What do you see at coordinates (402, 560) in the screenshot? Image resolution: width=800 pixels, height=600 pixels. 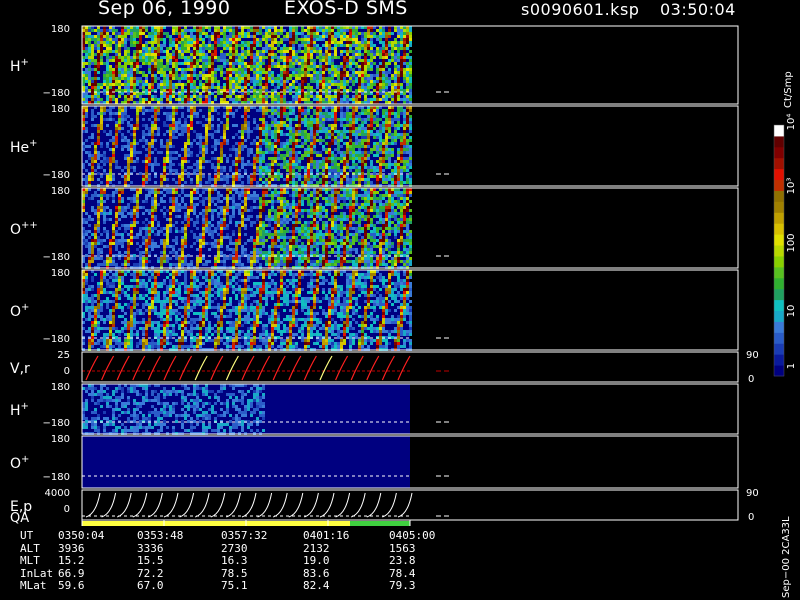 I see `table-cell: 23.8` at bounding box center [402, 560].